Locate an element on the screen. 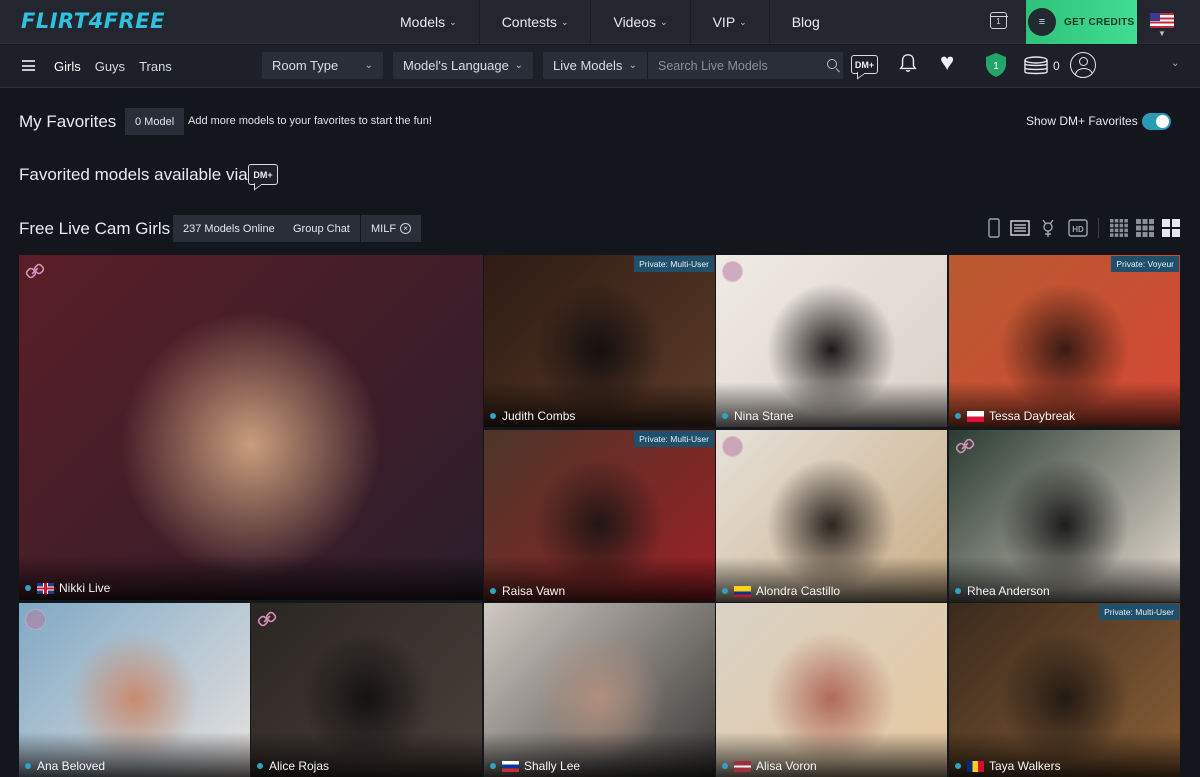 Image resolution: width=1200 pixels, height=777 pixels. shield-level: 1 is located at coordinates (996, 66).